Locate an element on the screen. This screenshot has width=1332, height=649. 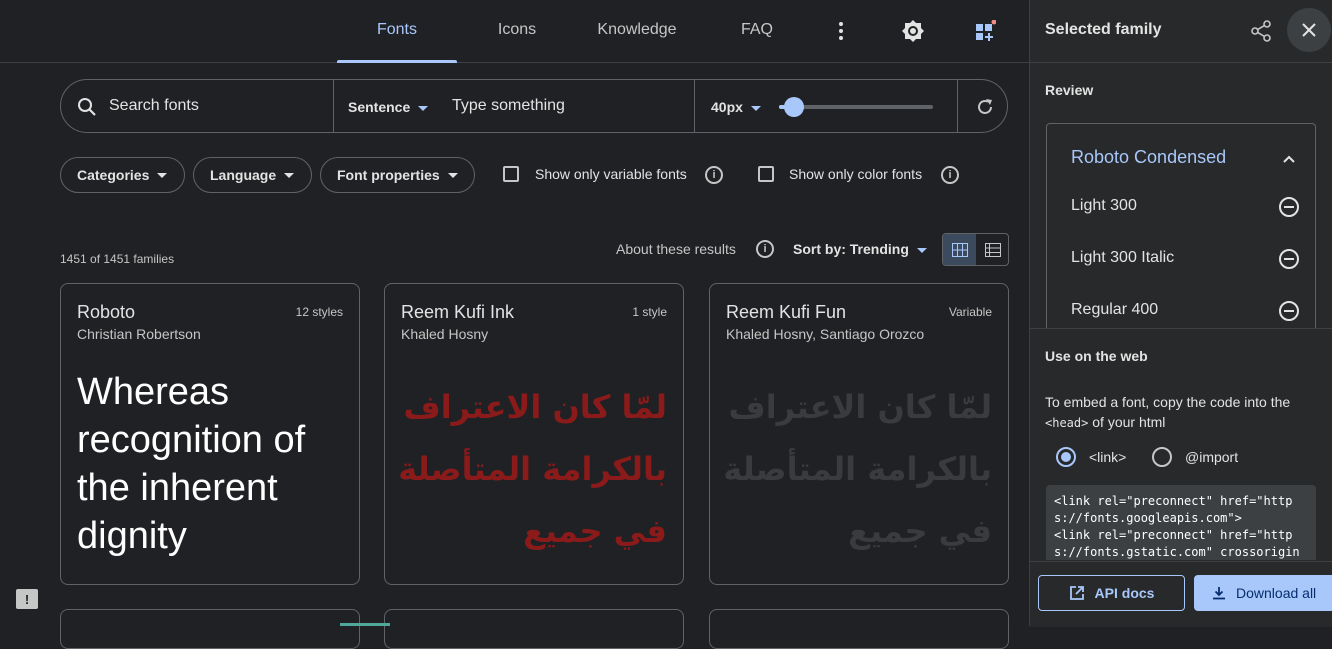
open-in-new-icon is located at coordinates (1076, 593).